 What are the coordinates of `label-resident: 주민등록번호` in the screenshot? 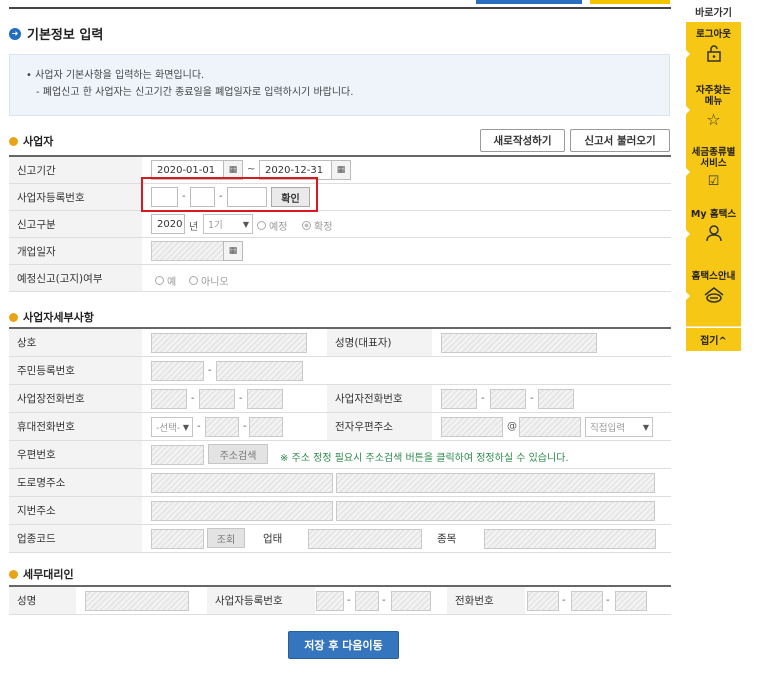 It's located at (75, 370).